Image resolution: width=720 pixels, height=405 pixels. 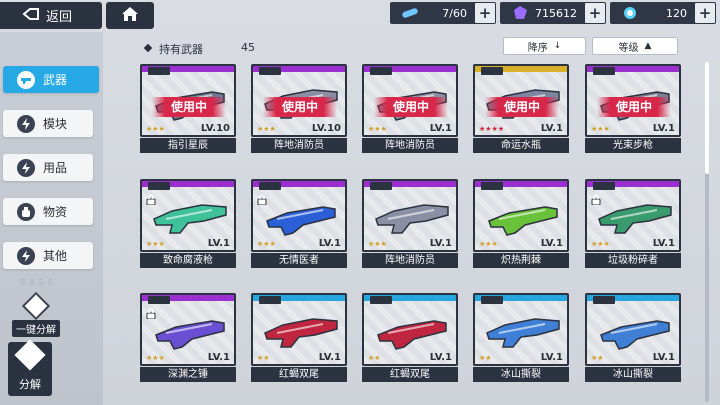 I want to click on resource-capsule: 7/60 +, so click(x=443, y=13).